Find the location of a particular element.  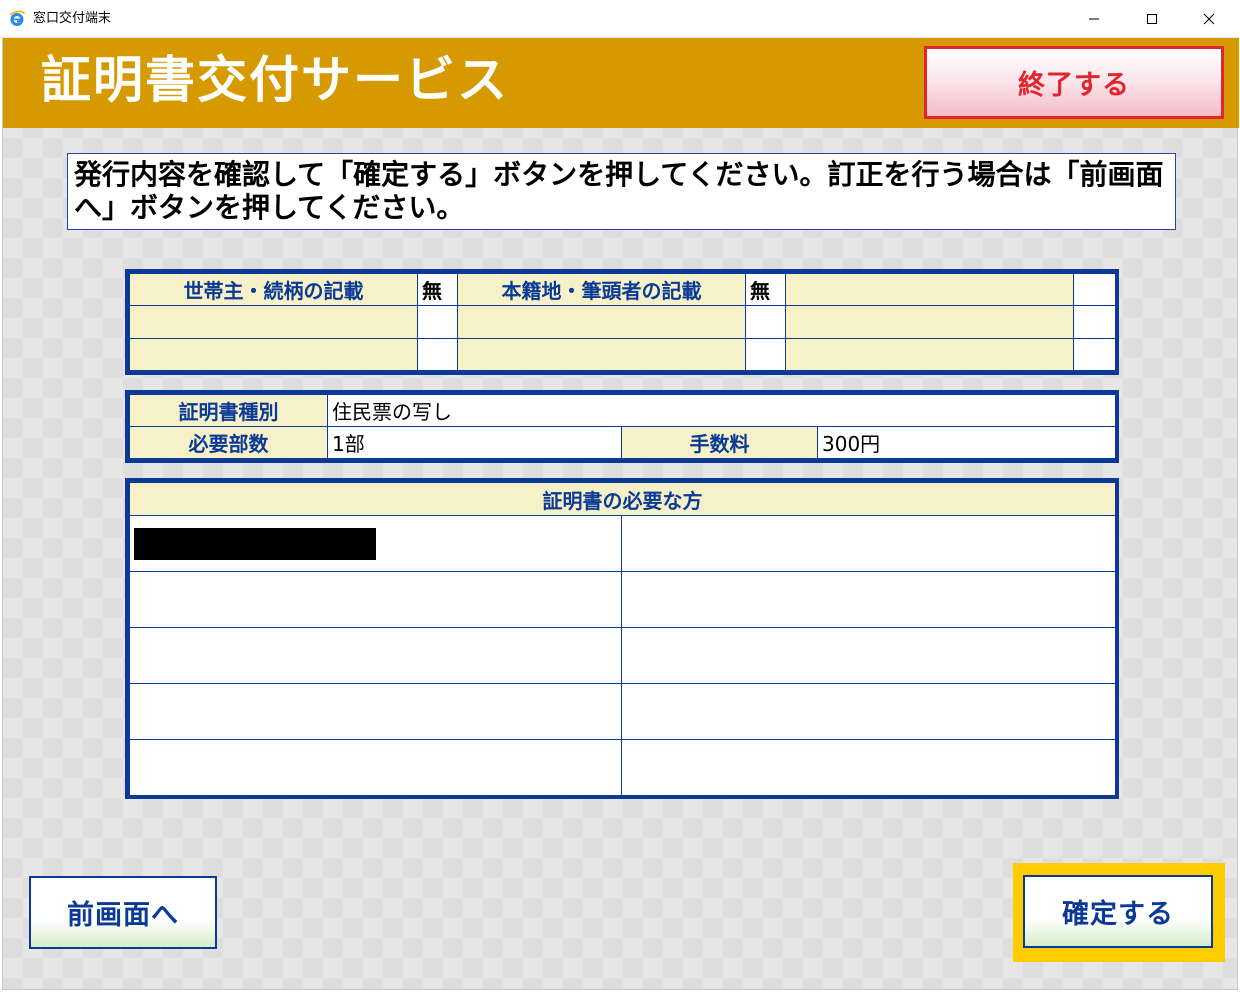

confirm-highlight: 確定する is located at coordinates (1119, 912).